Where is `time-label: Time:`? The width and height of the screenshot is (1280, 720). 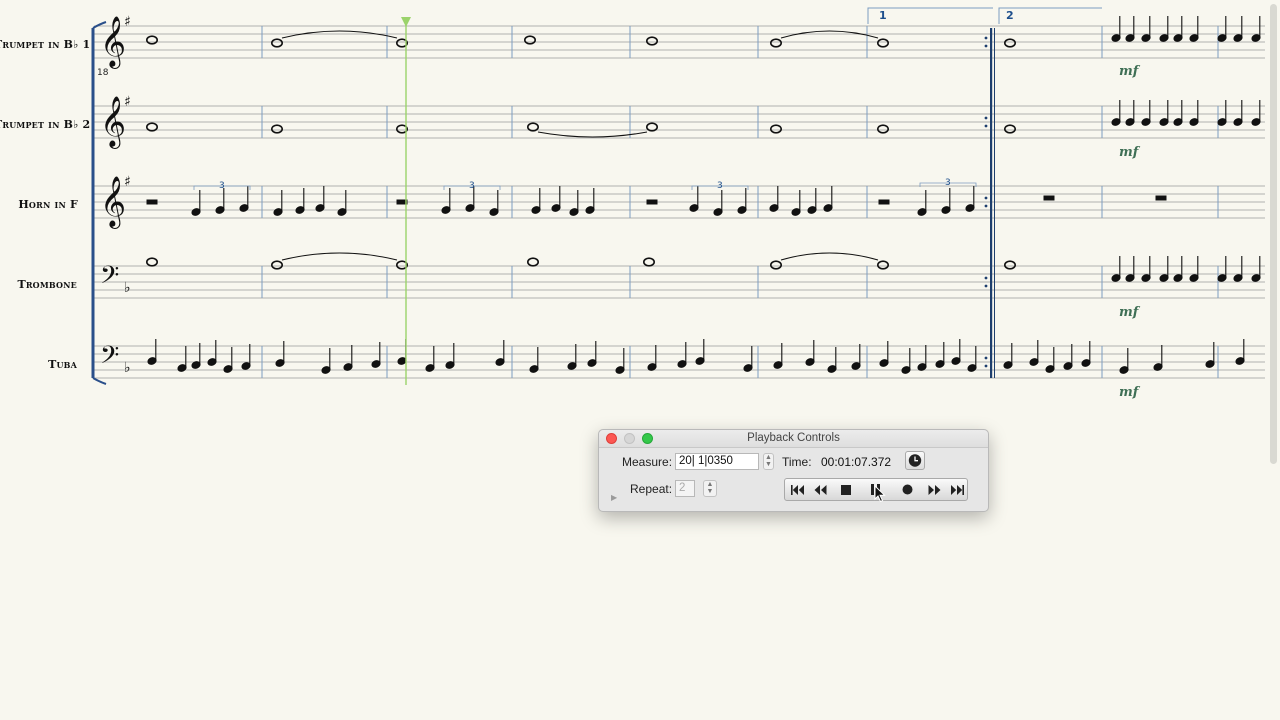
time-label: Time: is located at coordinates (797, 462).